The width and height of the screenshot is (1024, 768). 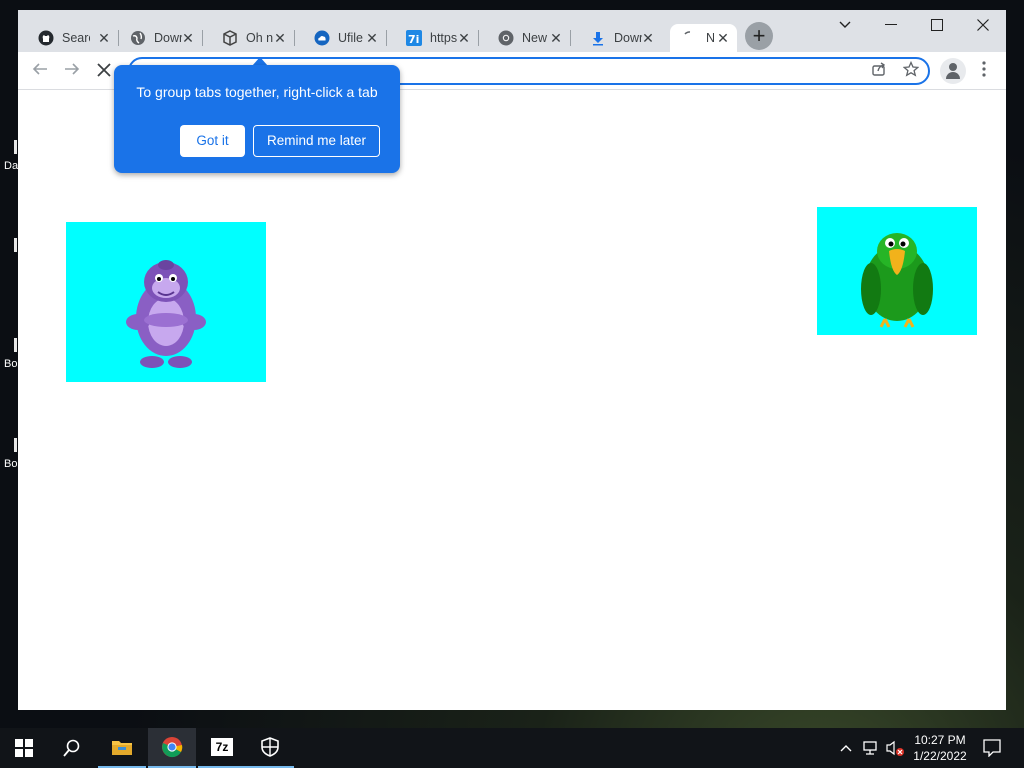 I want to click on remind-later-button: Remind me later, so click(x=316, y=141).